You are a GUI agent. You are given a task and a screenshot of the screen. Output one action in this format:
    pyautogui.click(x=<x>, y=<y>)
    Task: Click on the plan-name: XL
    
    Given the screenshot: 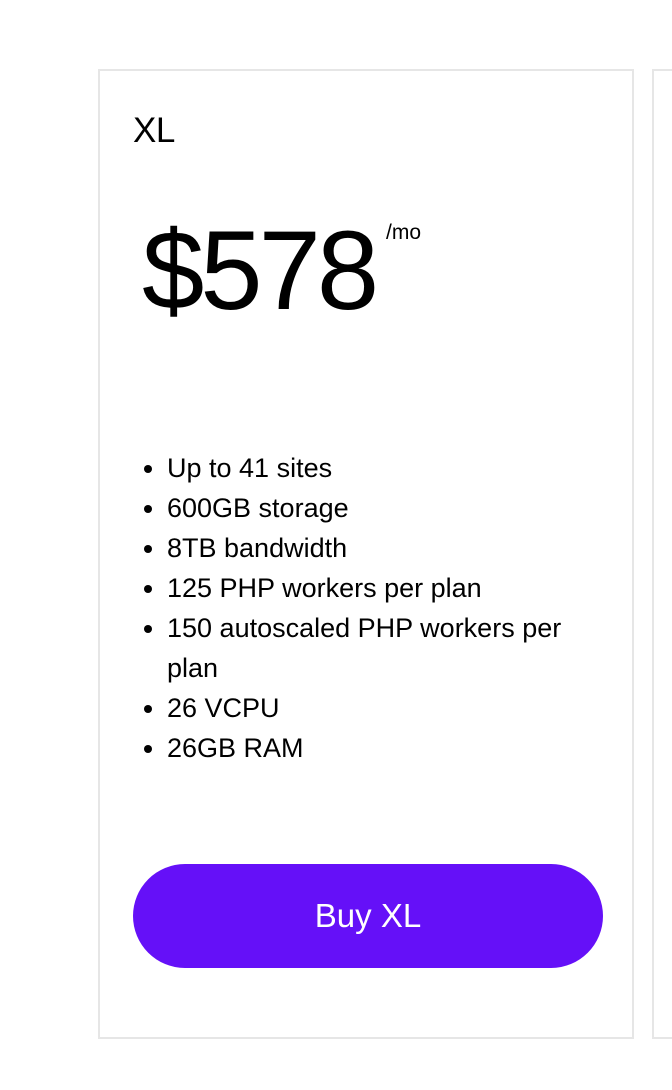 What is the action you would take?
    pyautogui.click(x=154, y=130)
    